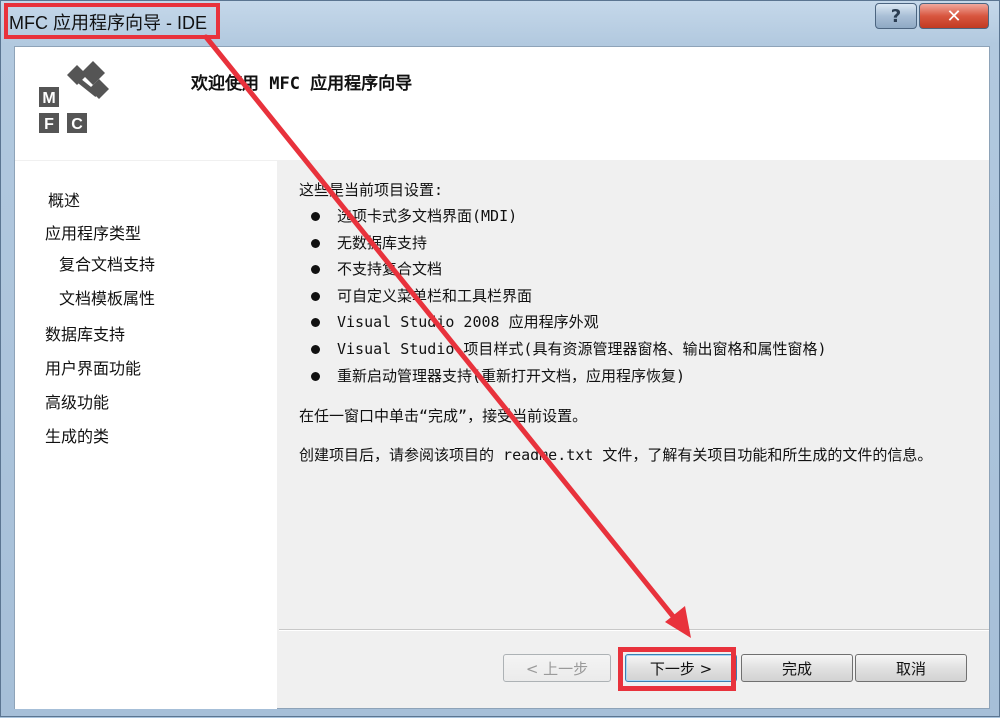  Describe the element at coordinates (563, 243) in the screenshot. I see `list-item: 无数据库支持` at that location.